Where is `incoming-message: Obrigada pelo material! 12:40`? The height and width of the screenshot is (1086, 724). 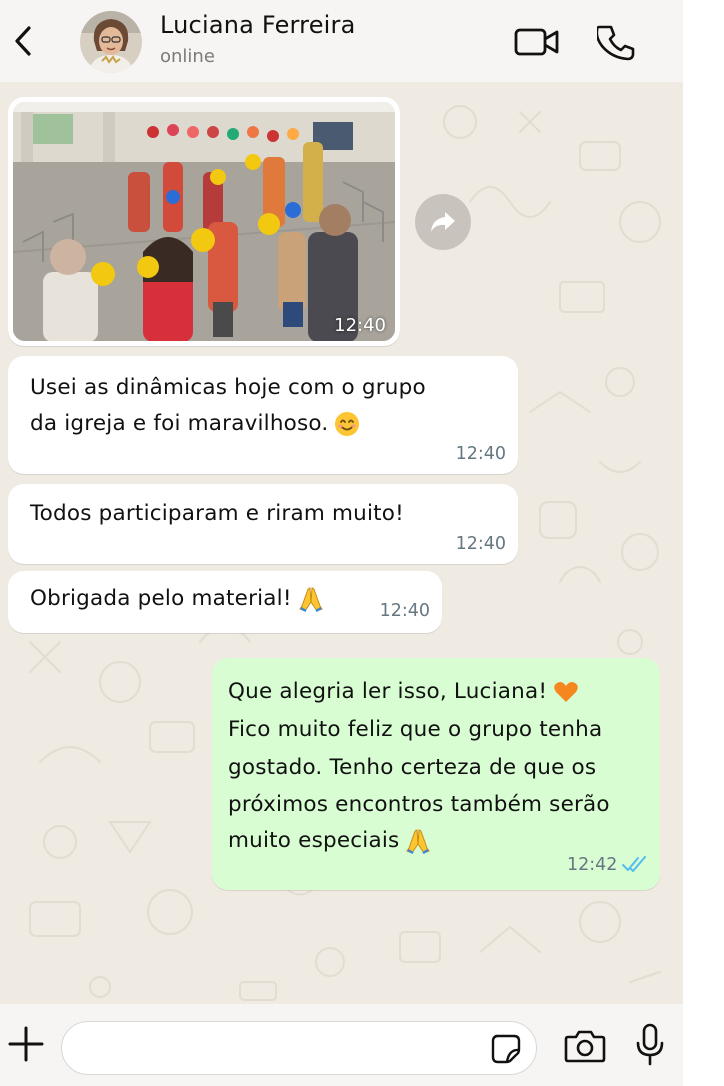
incoming-message: Obrigada pelo material! 12:40 is located at coordinates (225, 602).